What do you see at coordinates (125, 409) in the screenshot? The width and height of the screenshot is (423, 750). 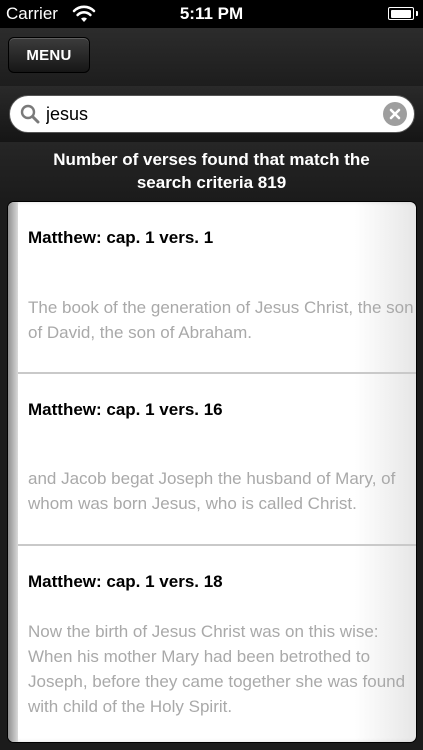 I see `verse-reference: Matthew: cap. 1 vers. 16` at bounding box center [125, 409].